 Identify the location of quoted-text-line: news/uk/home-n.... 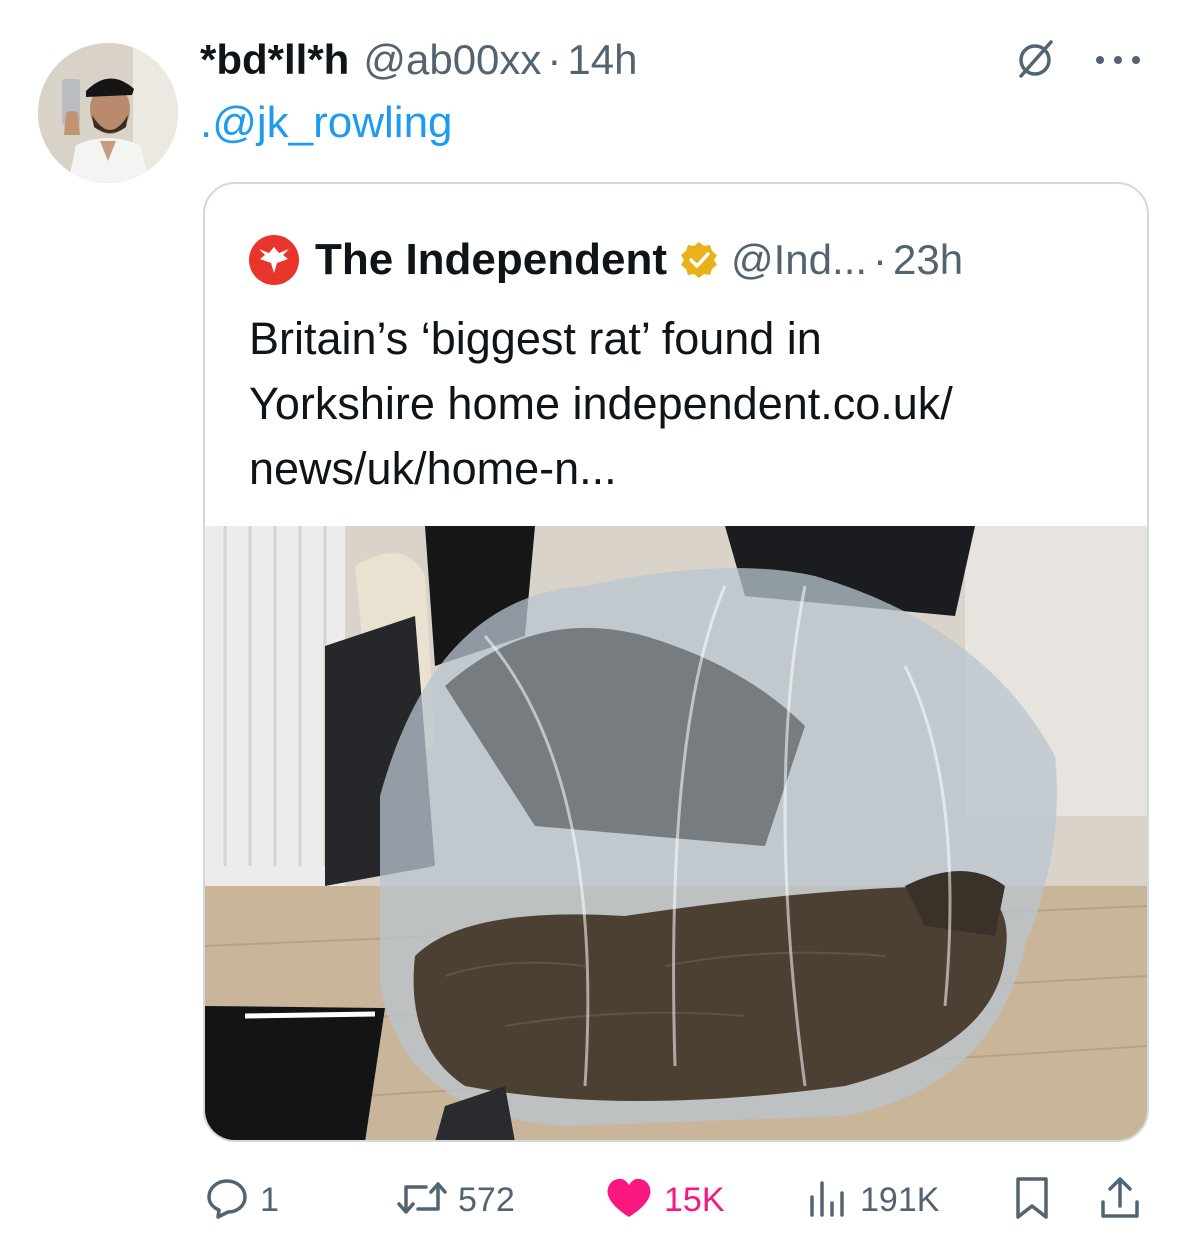
(433, 468).